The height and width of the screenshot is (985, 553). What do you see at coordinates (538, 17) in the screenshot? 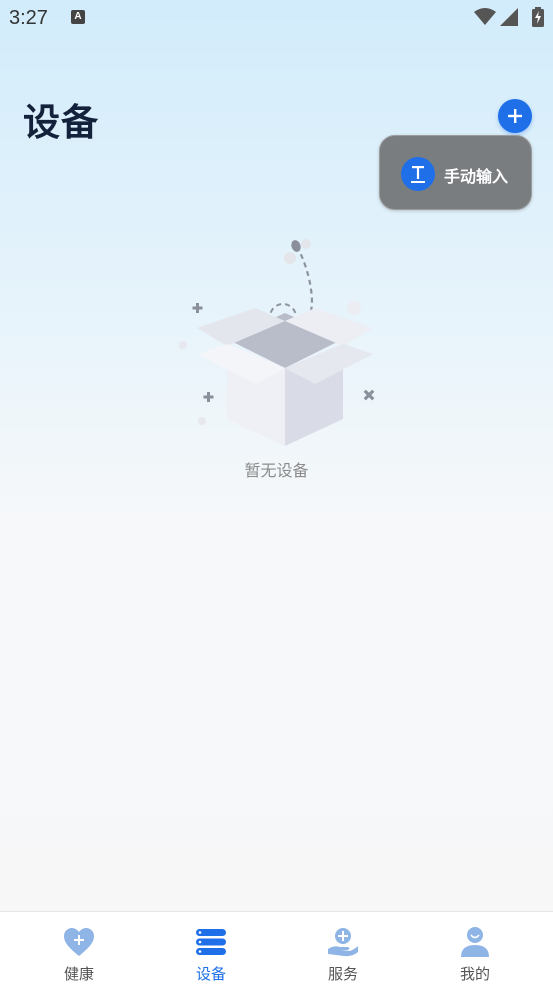
I see `battery-icon` at bounding box center [538, 17].